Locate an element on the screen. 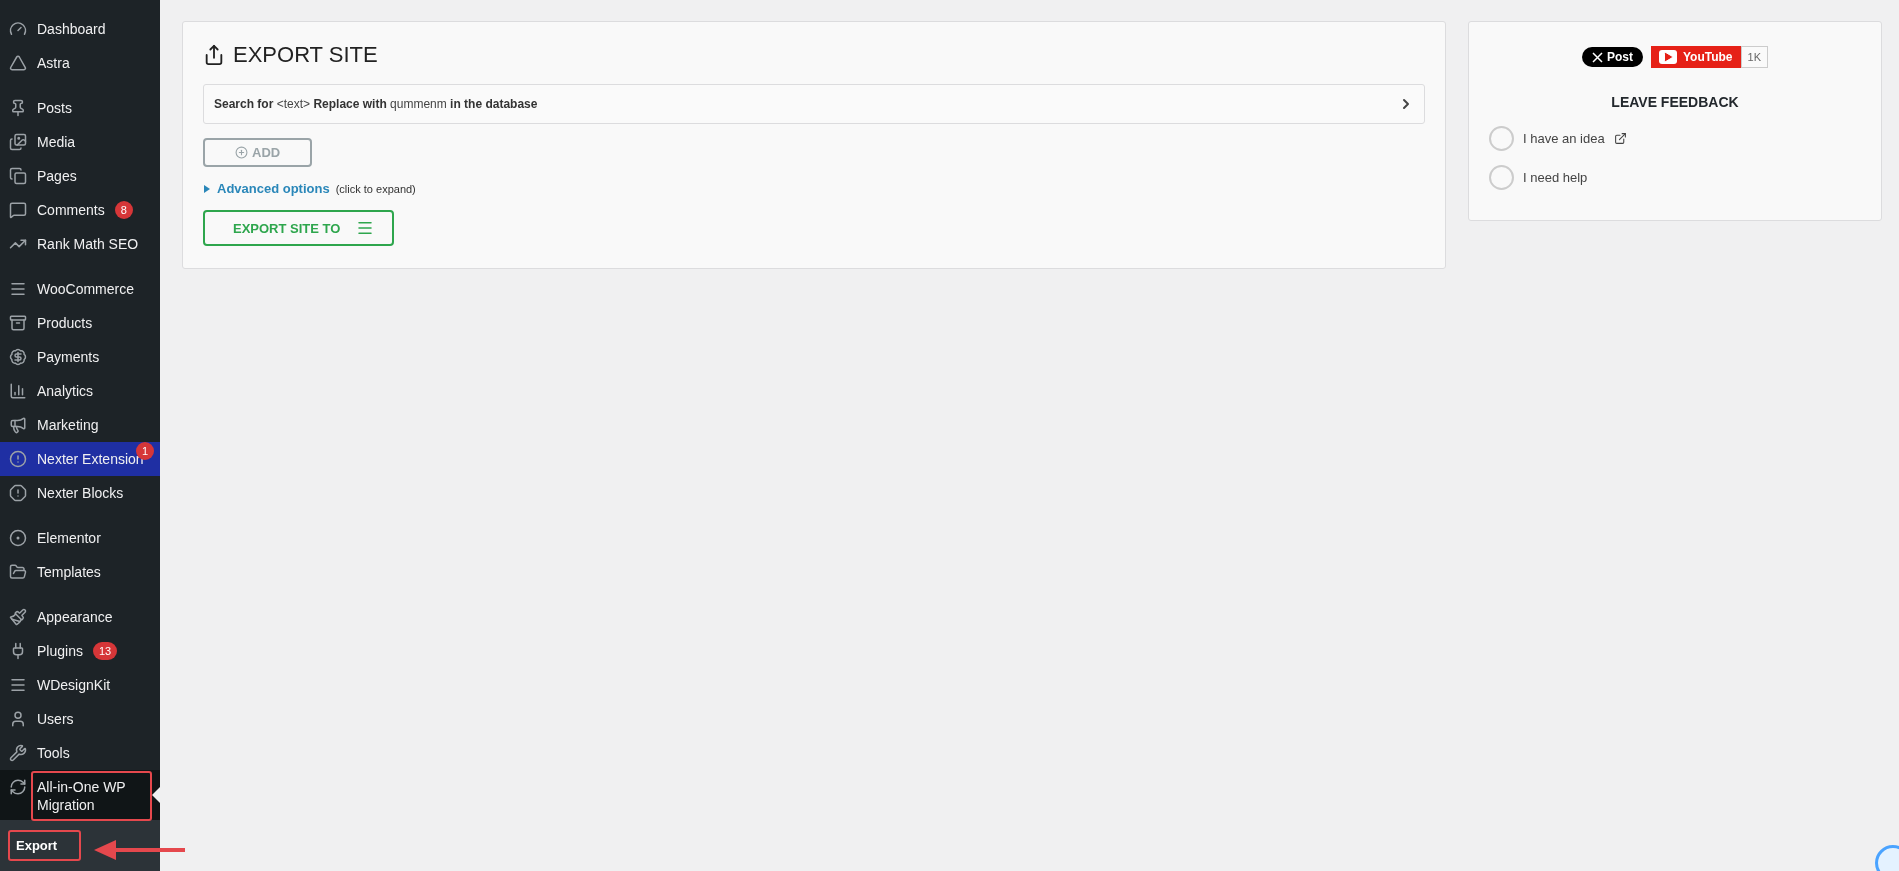 The height and width of the screenshot is (871, 1899). menu-item: Nexter Blocks is located at coordinates (80, 493).